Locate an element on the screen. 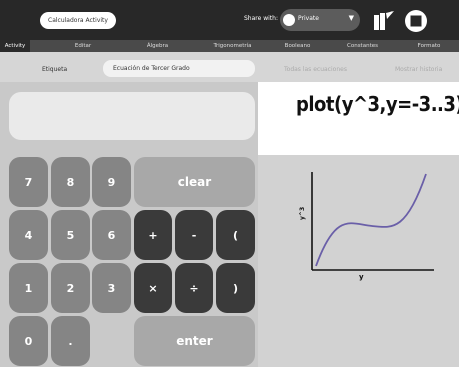  right-paren-button: ) is located at coordinates (235, 288).